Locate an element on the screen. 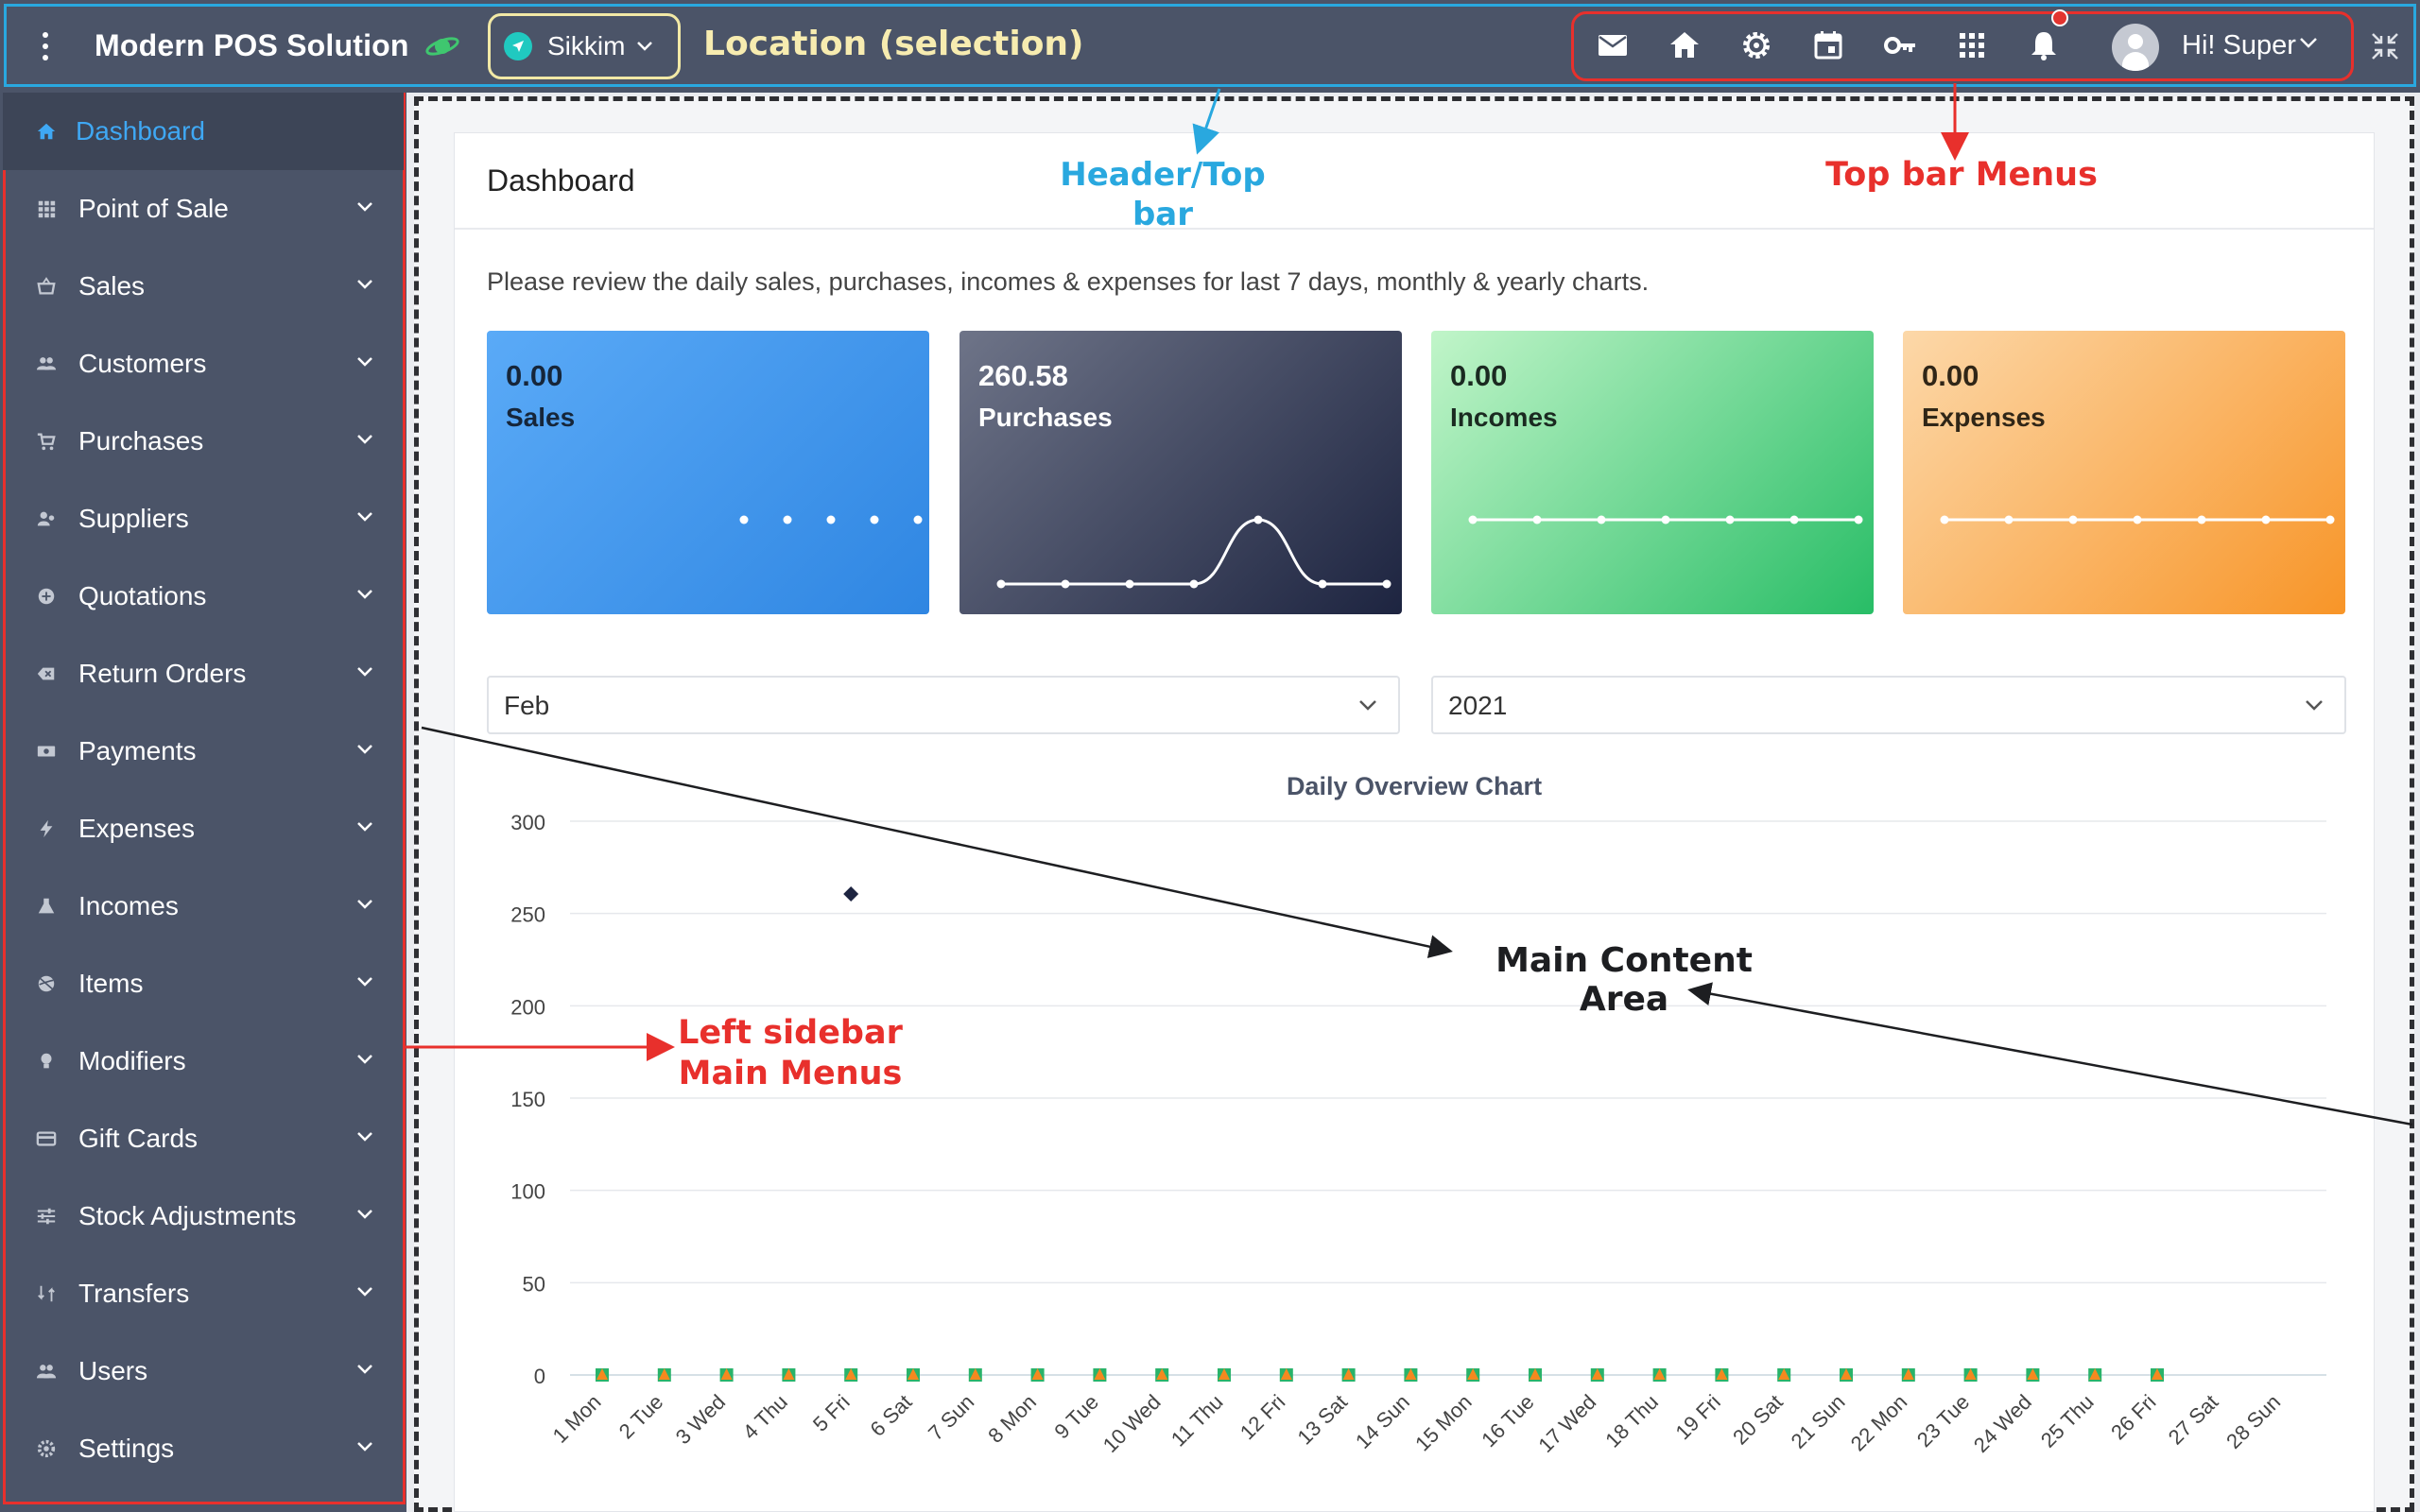 This screenshot has width=2420, height=1512. sidebar-item-customers: Customers is located at coordinates (203, 364).